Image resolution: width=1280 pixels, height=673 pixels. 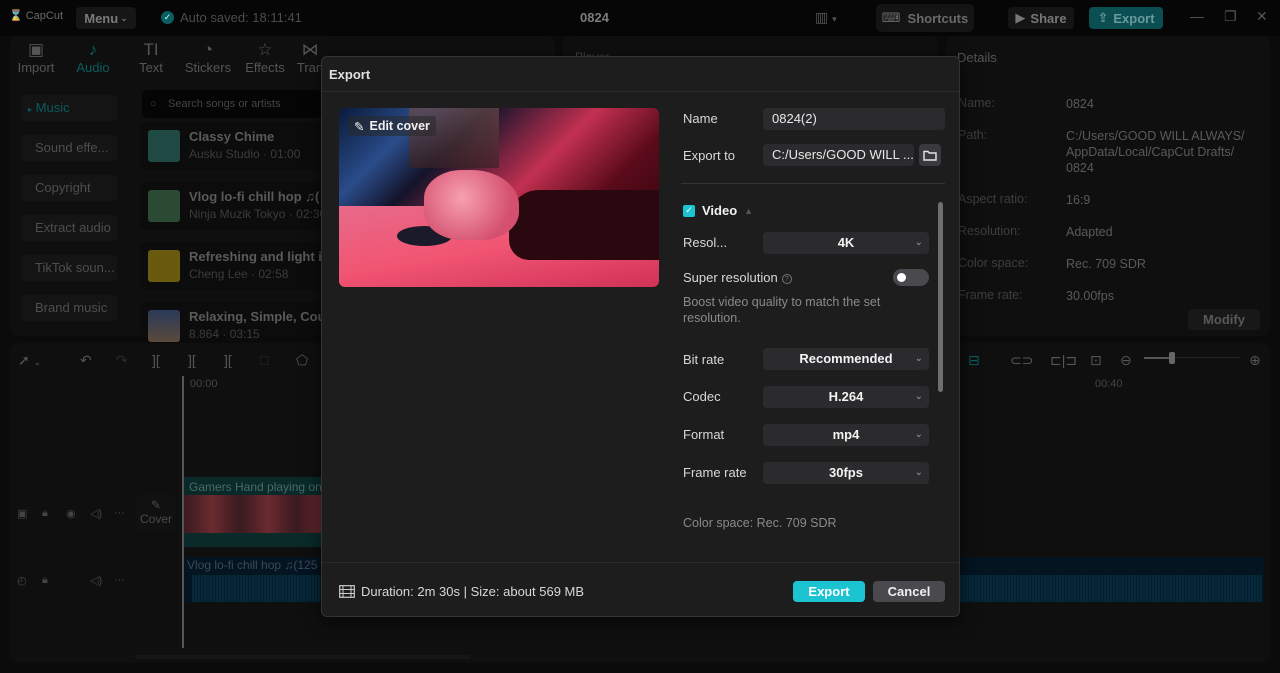 I want to click on video-clip: Gamers Hand playing on, so click(x=254, y=512).